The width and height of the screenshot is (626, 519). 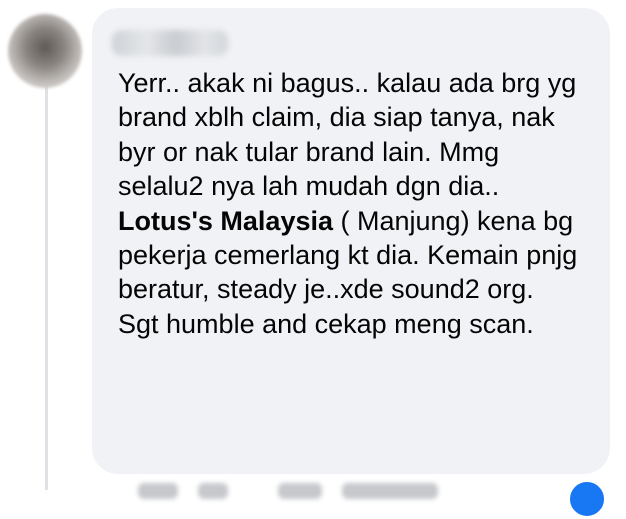 What do you see at coordinates (45, 51) in the screenshot?
I see `author-avatar` at bounding box center [45, 51].